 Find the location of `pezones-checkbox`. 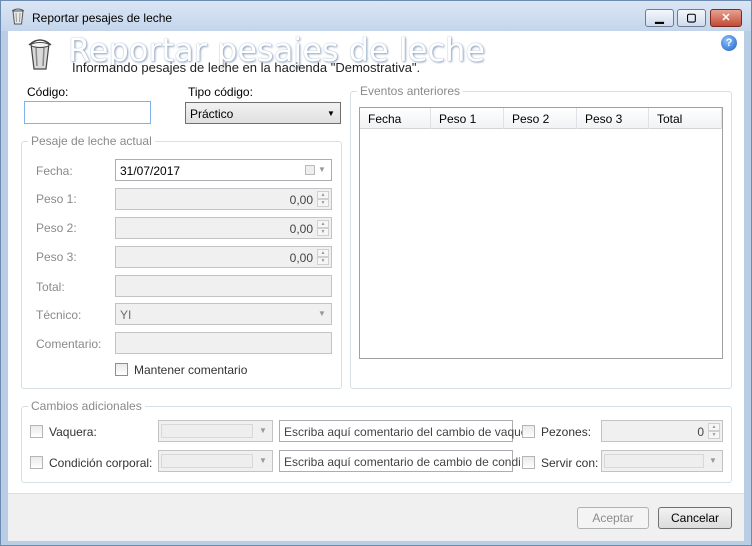

pezones-checkbox is located at coordinates (528, 431).